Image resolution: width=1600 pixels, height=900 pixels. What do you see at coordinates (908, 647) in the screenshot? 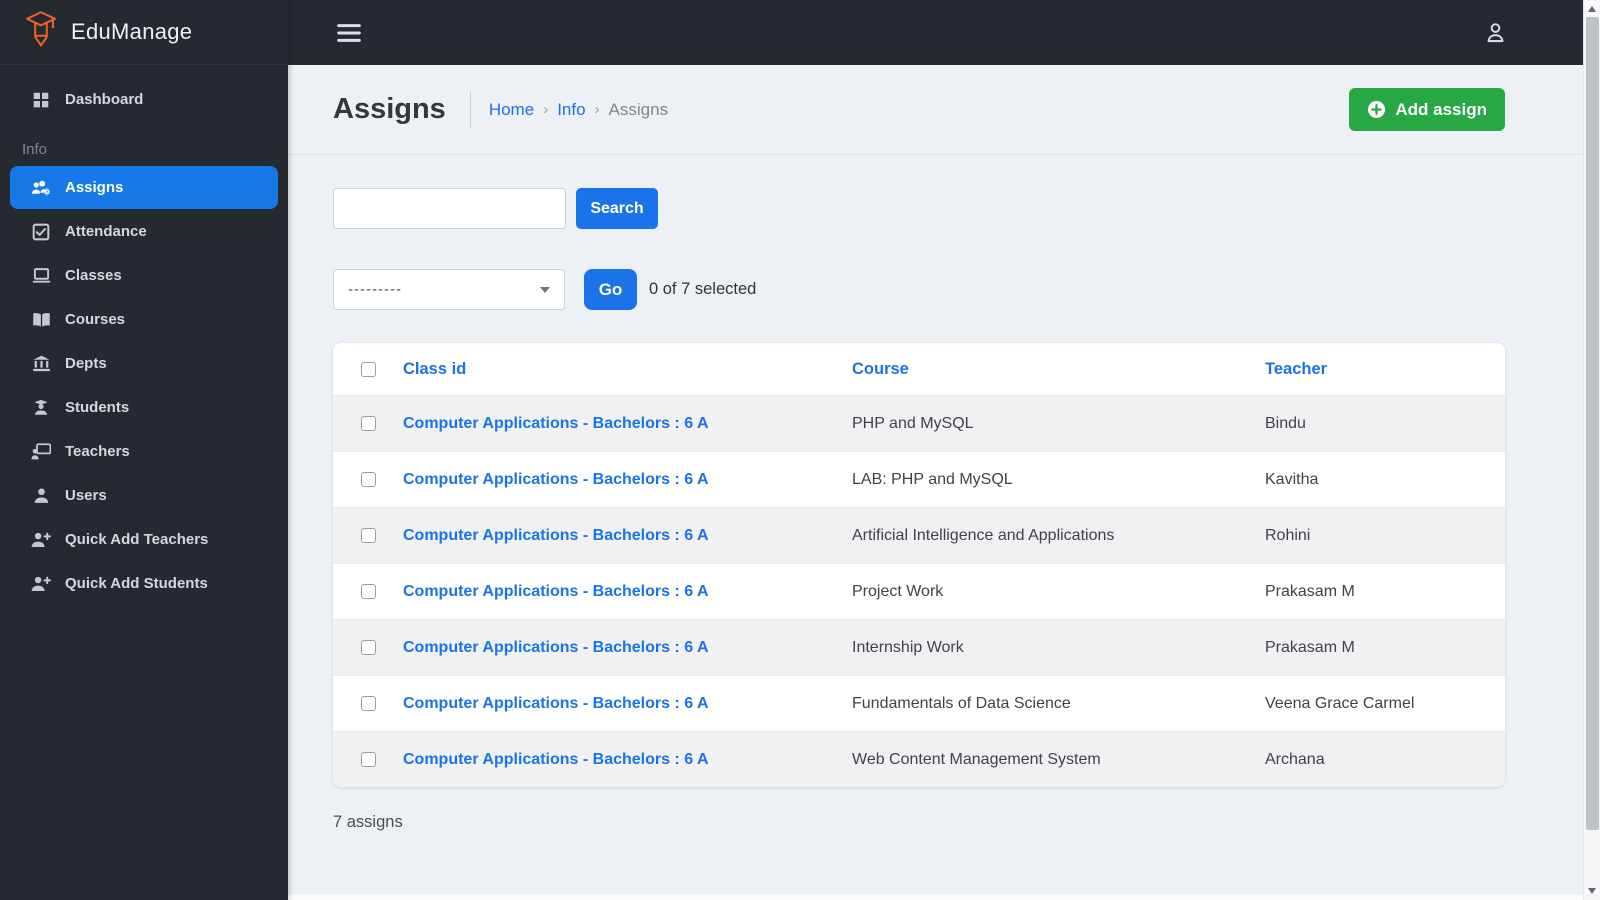
I see `course-cell: Internship Work` at bounding box center [908, 647].